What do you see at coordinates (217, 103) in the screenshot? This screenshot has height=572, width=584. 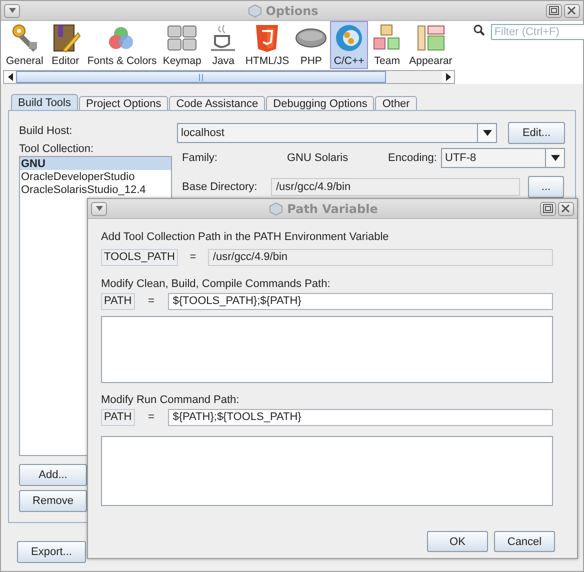 I see `tab: Code Assistance` at bounding box center [217, 103].